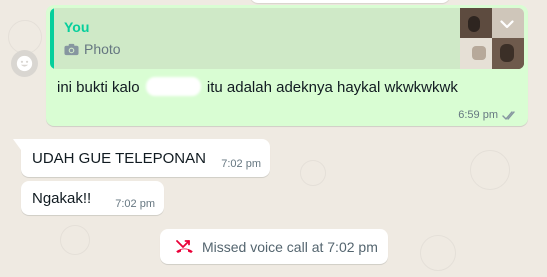 The height and width of the screenshot is (277, 547). What do you see at coordinates (184, 246) in the screenshot?
I see `missed-call-icon` at bounding box center [184, 246].